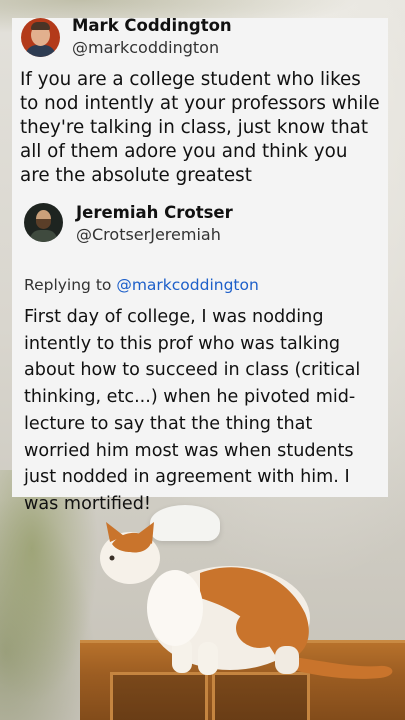  I want to click on reply-author-handle: @CrotserJeremiah, so click(148, 234).